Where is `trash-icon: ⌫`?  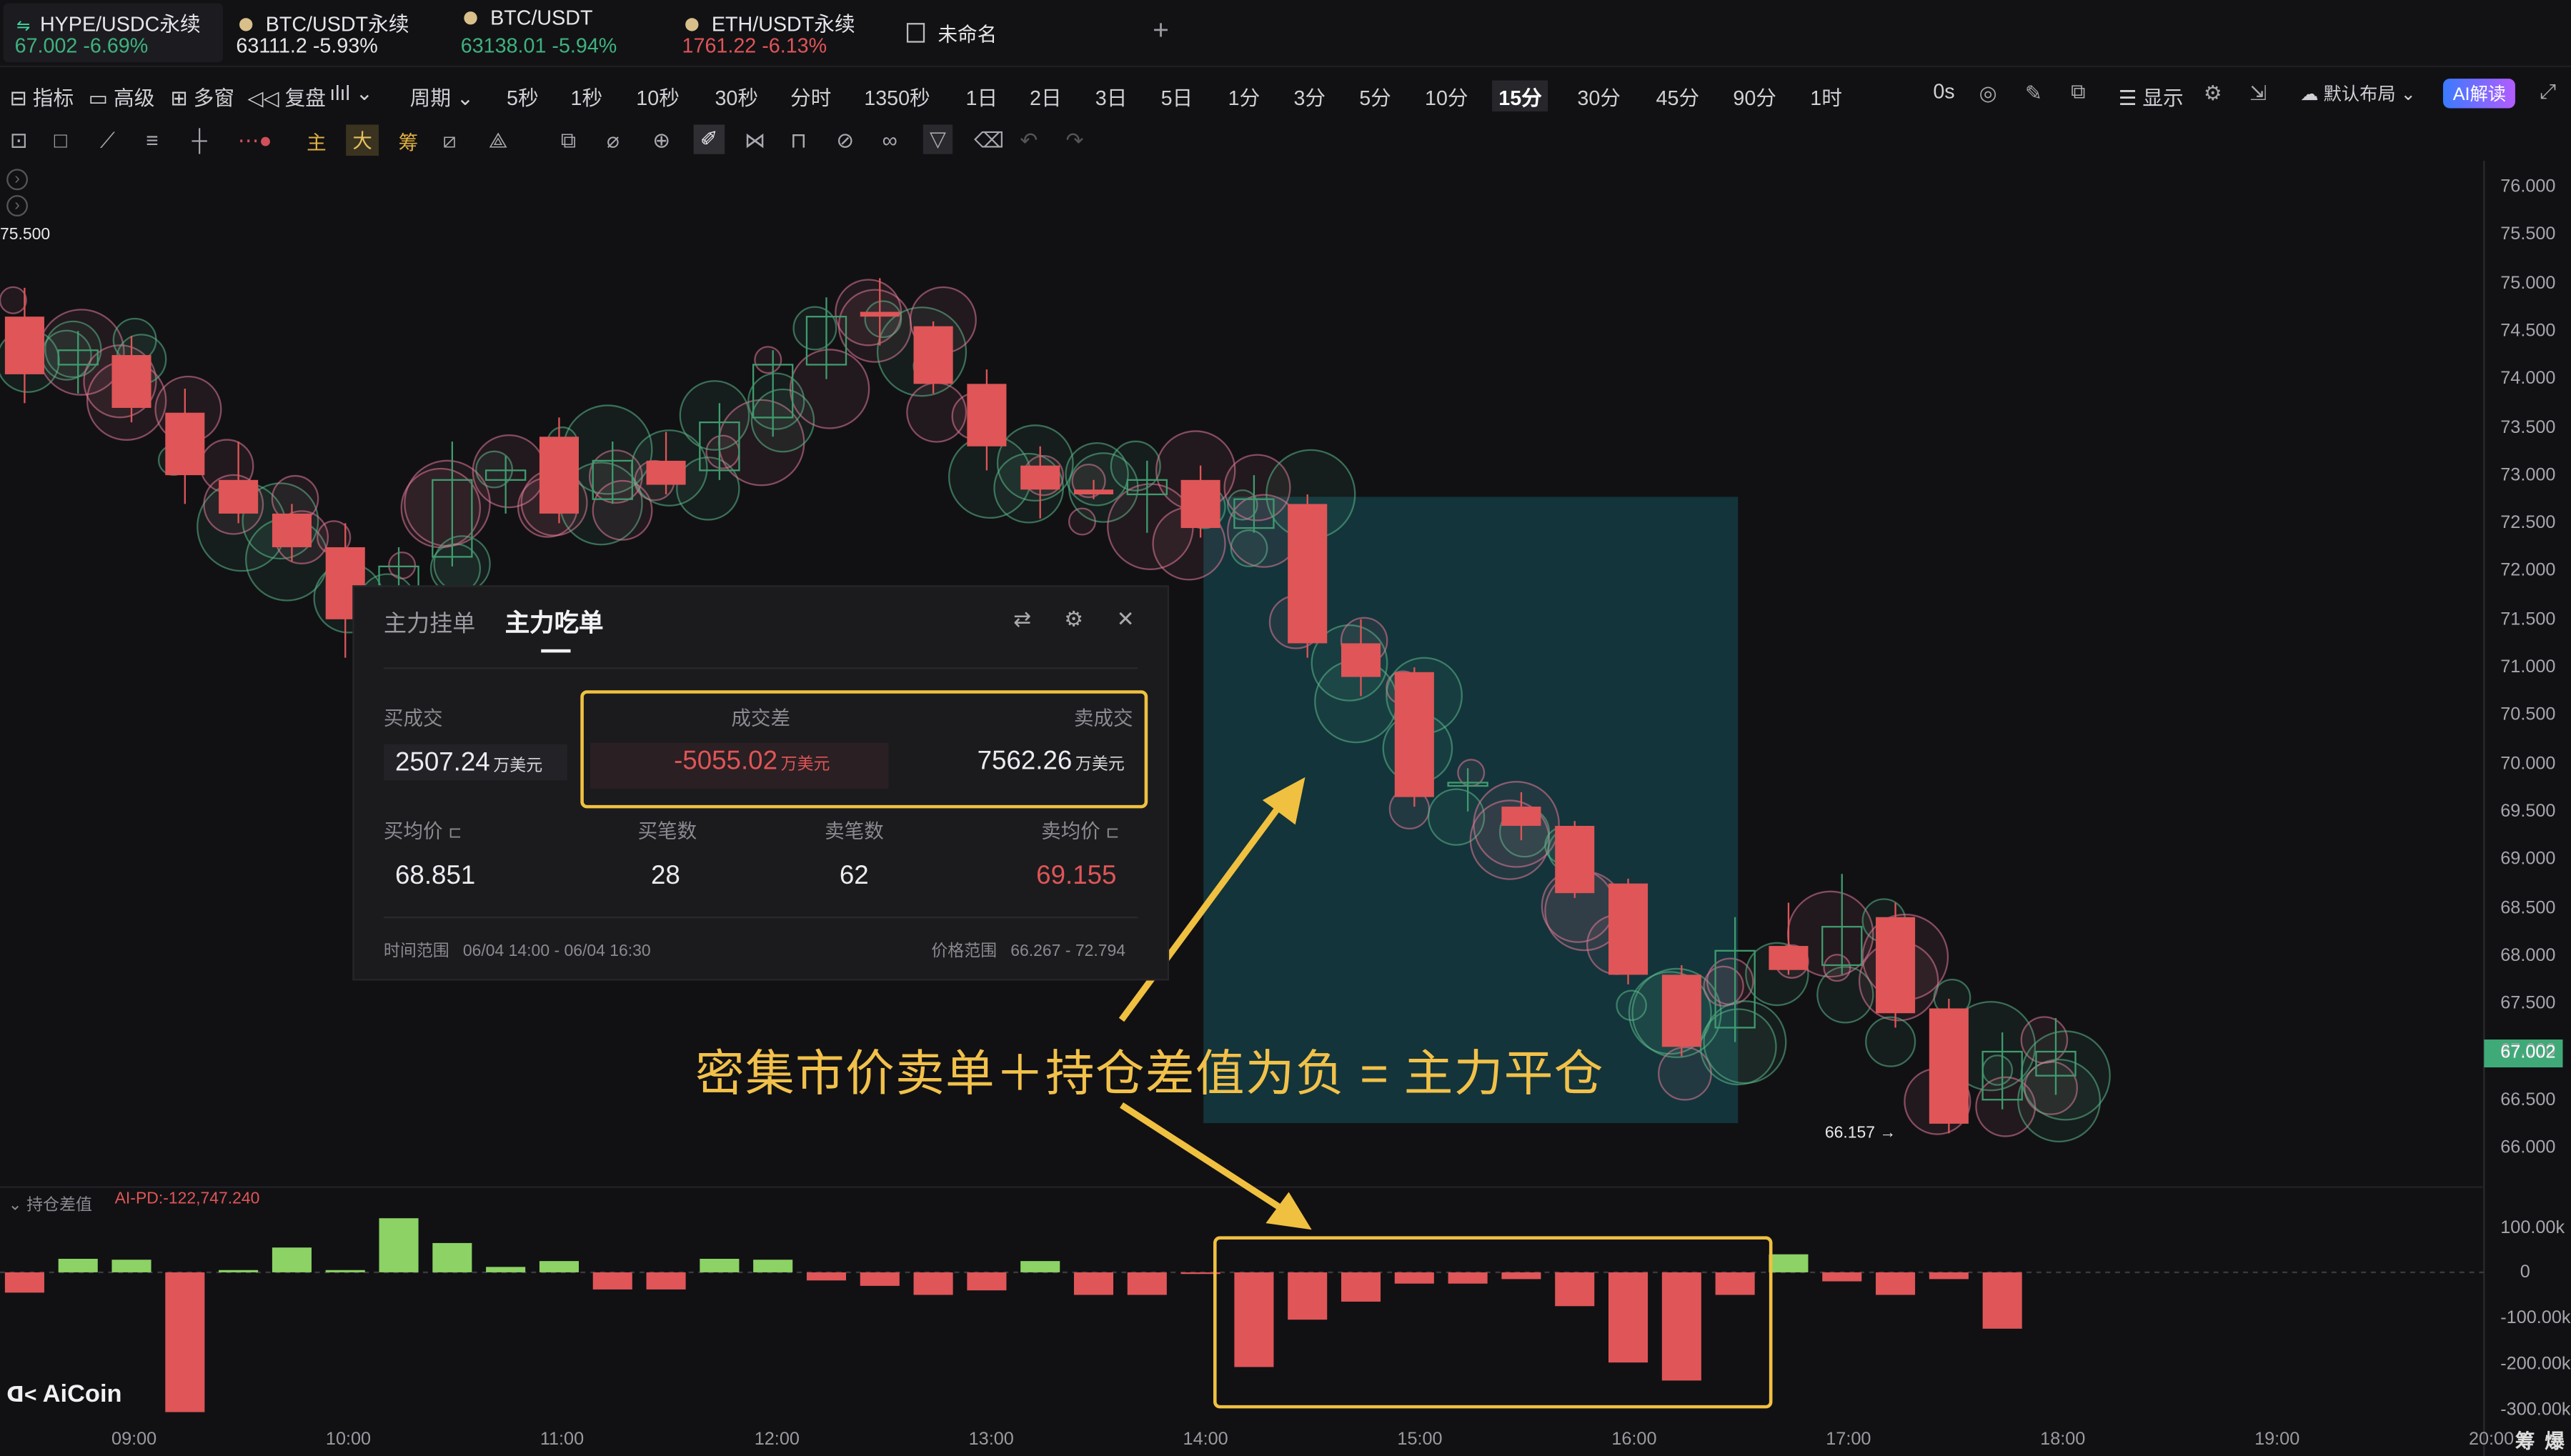 trash-icon: ⌫ is located at coordinates (989, 141).